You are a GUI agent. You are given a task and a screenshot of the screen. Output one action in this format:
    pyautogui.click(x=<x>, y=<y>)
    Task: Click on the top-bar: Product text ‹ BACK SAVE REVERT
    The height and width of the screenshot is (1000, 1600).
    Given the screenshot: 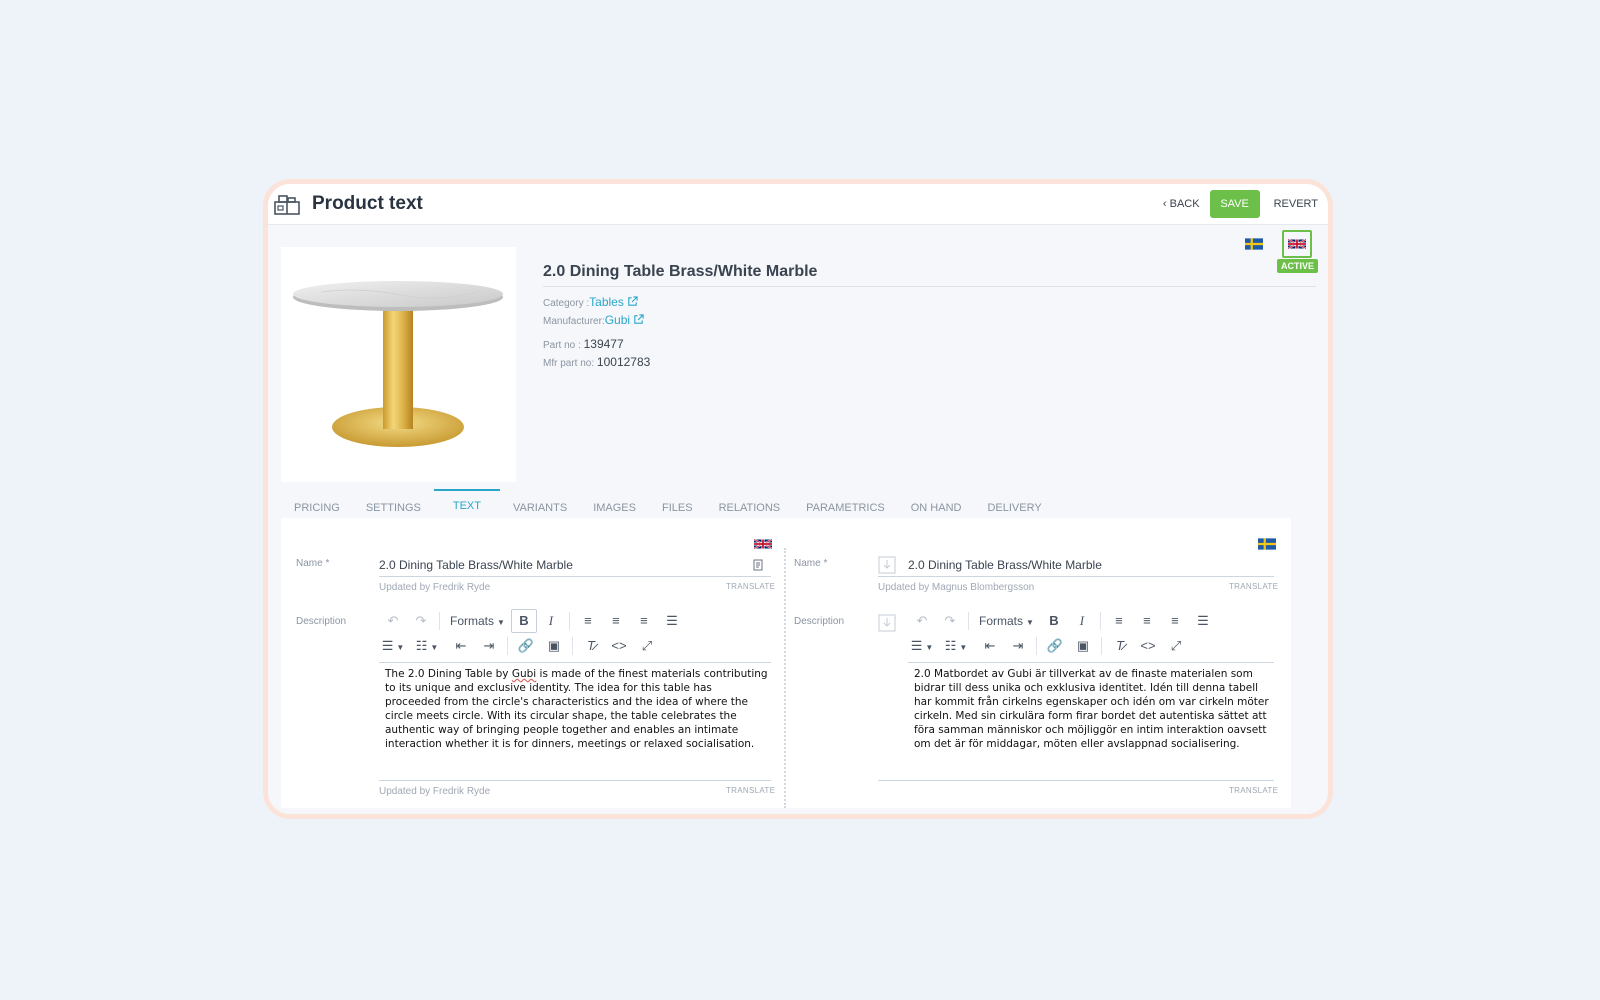 What is the action you would take?
    pyautogui.click(x=798, y=204)
    